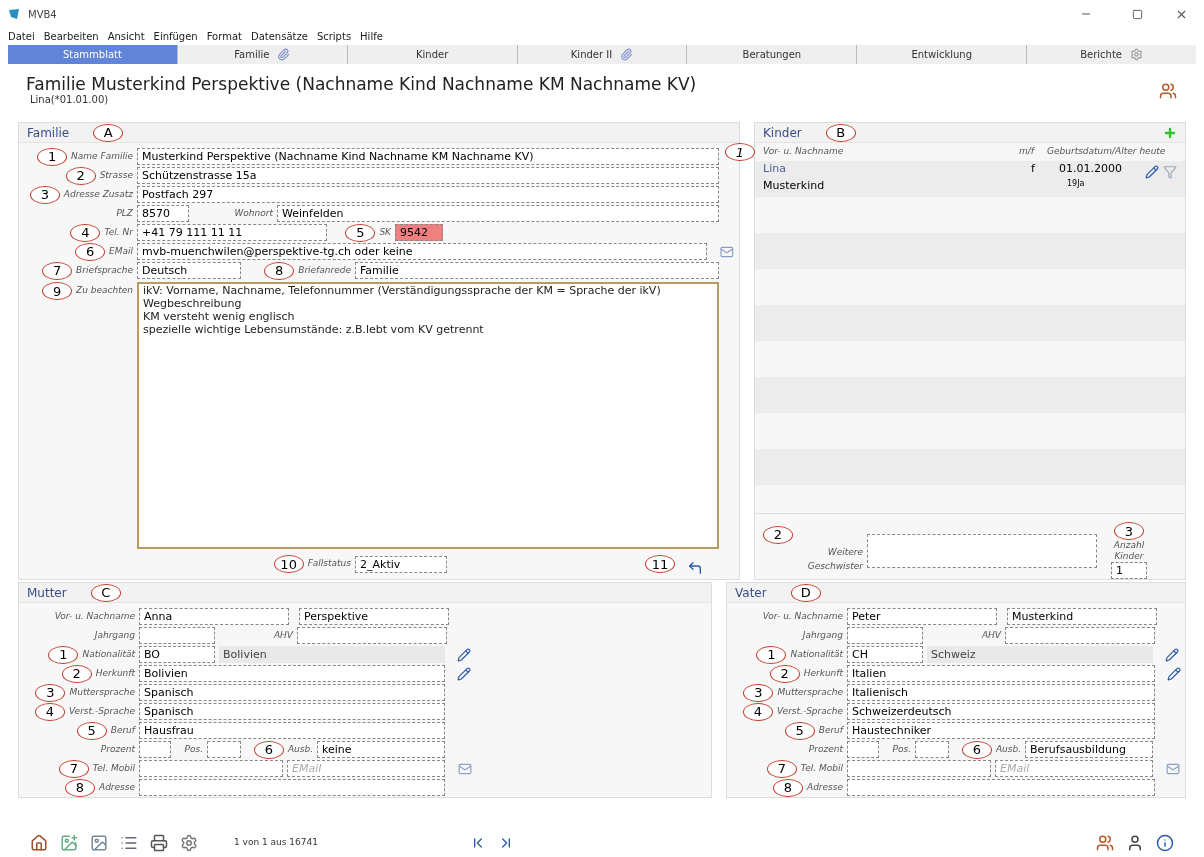  What do you see at coordinates (371, 36) in the screenshot?
I see `menu-item: Hilfe` at bounding box center [371, 36].